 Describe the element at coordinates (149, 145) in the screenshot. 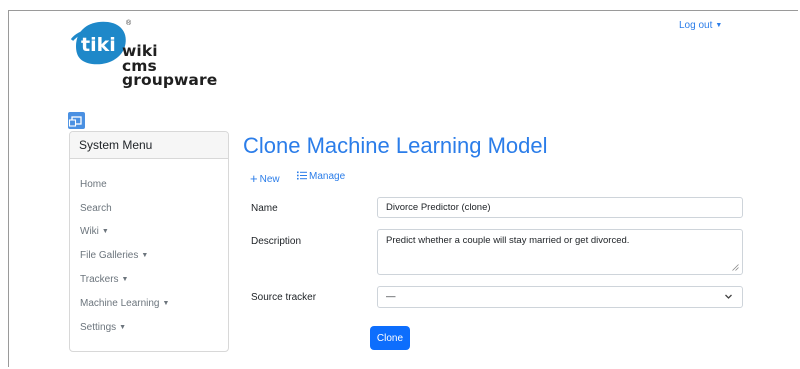

I see `system-menu-title: System Menu` at that location.